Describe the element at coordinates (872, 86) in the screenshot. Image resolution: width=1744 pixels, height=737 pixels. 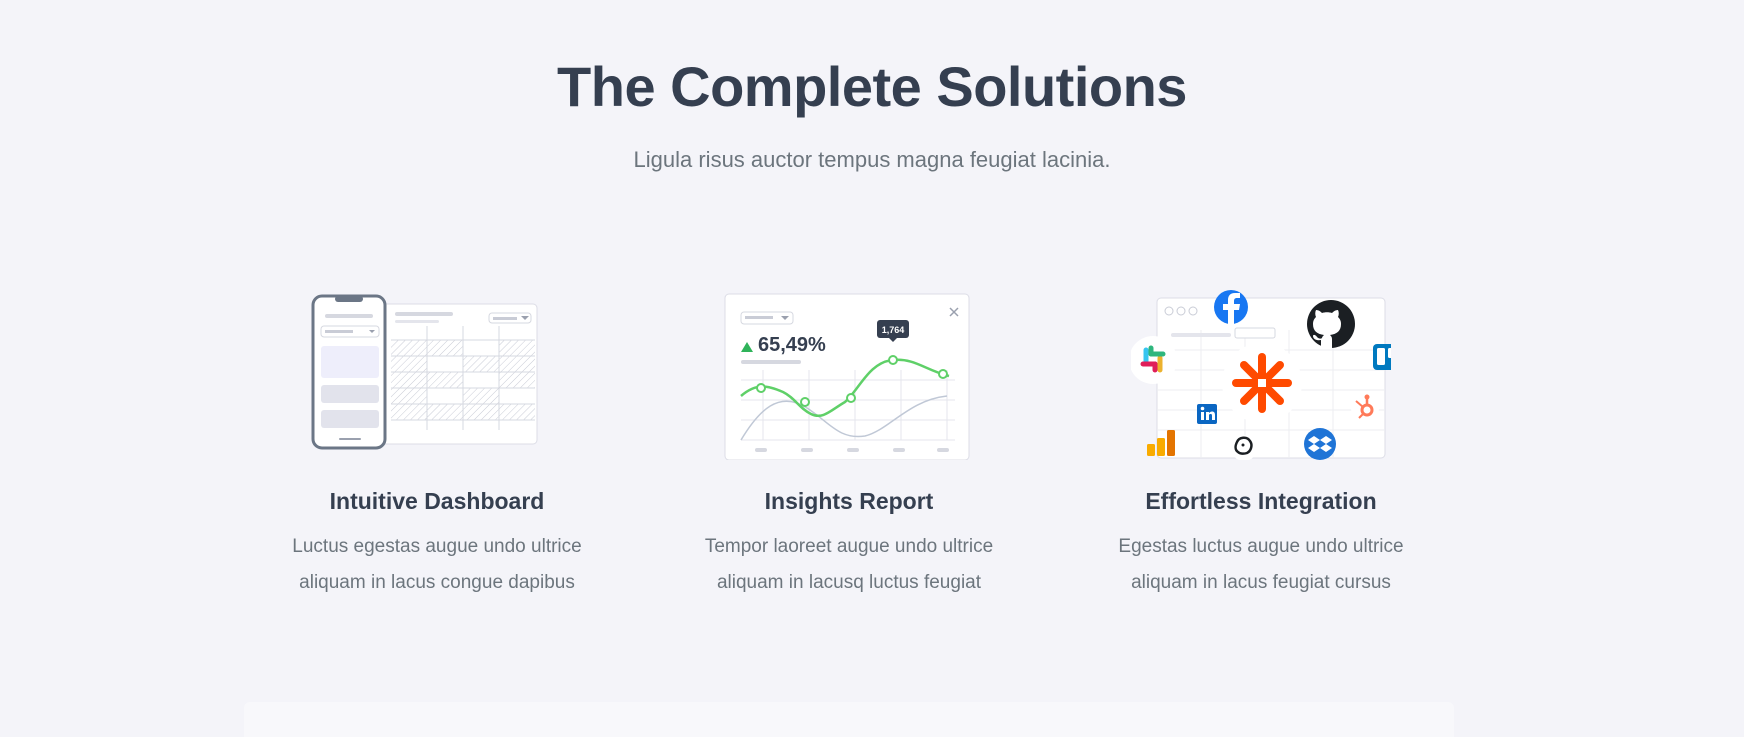
I see `section-title: The Complete Solutions` at that location.